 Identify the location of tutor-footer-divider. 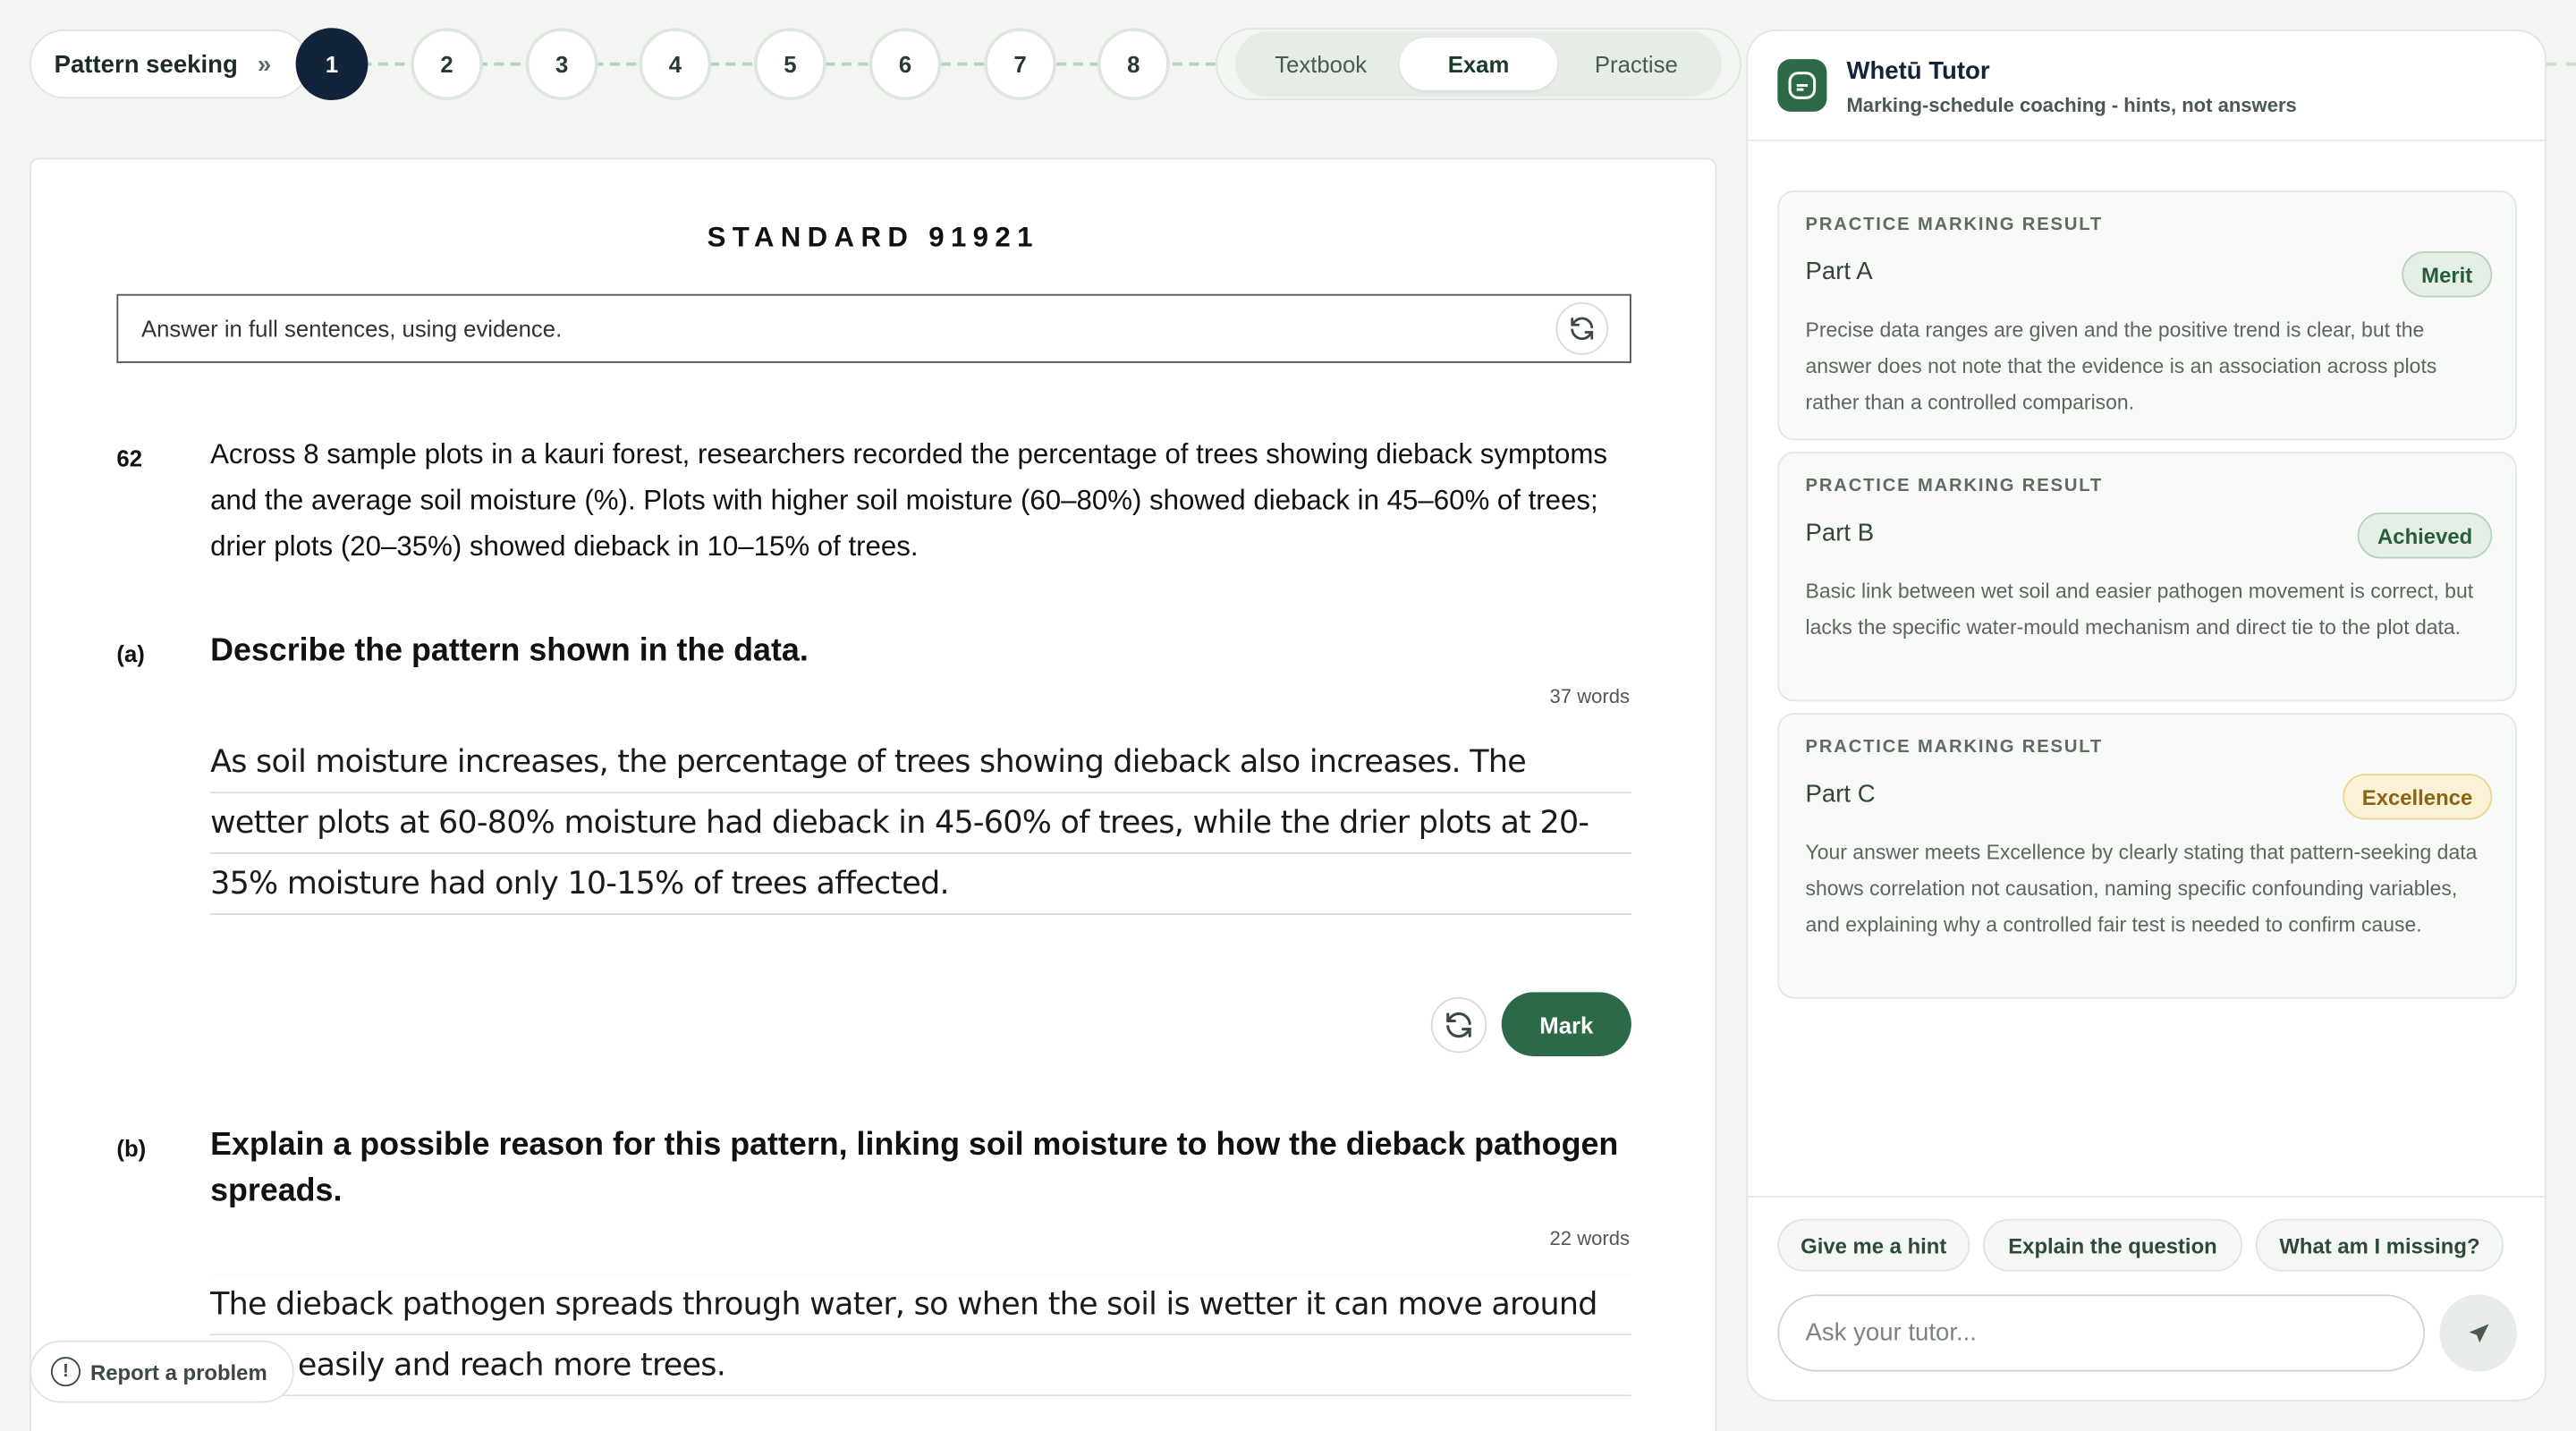
(2147, 1197).